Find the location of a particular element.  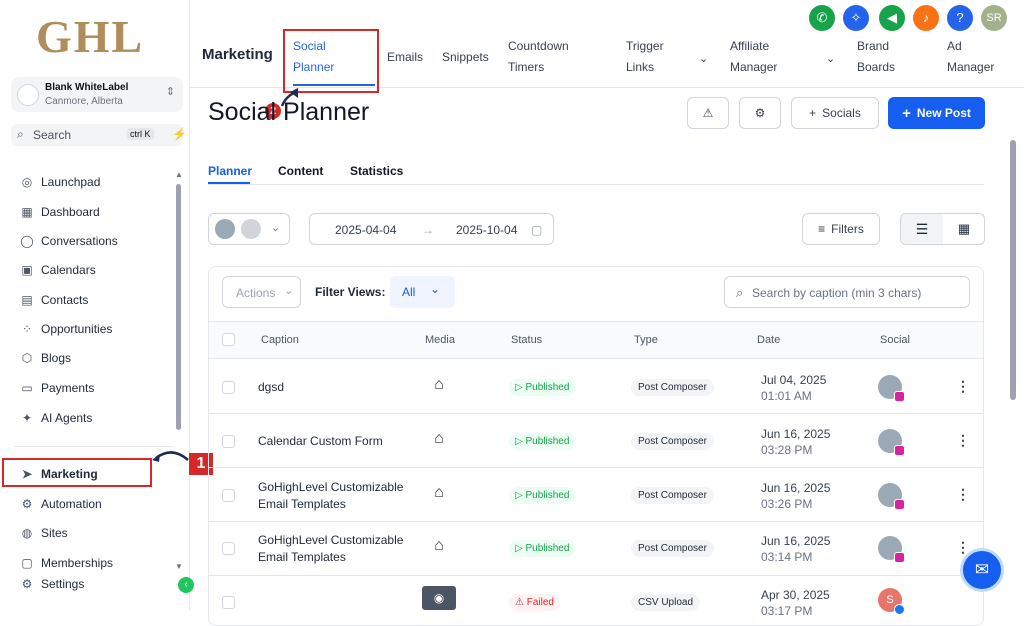

tab-ad-manager: Ad Manager is located at coordinates (970, 57).